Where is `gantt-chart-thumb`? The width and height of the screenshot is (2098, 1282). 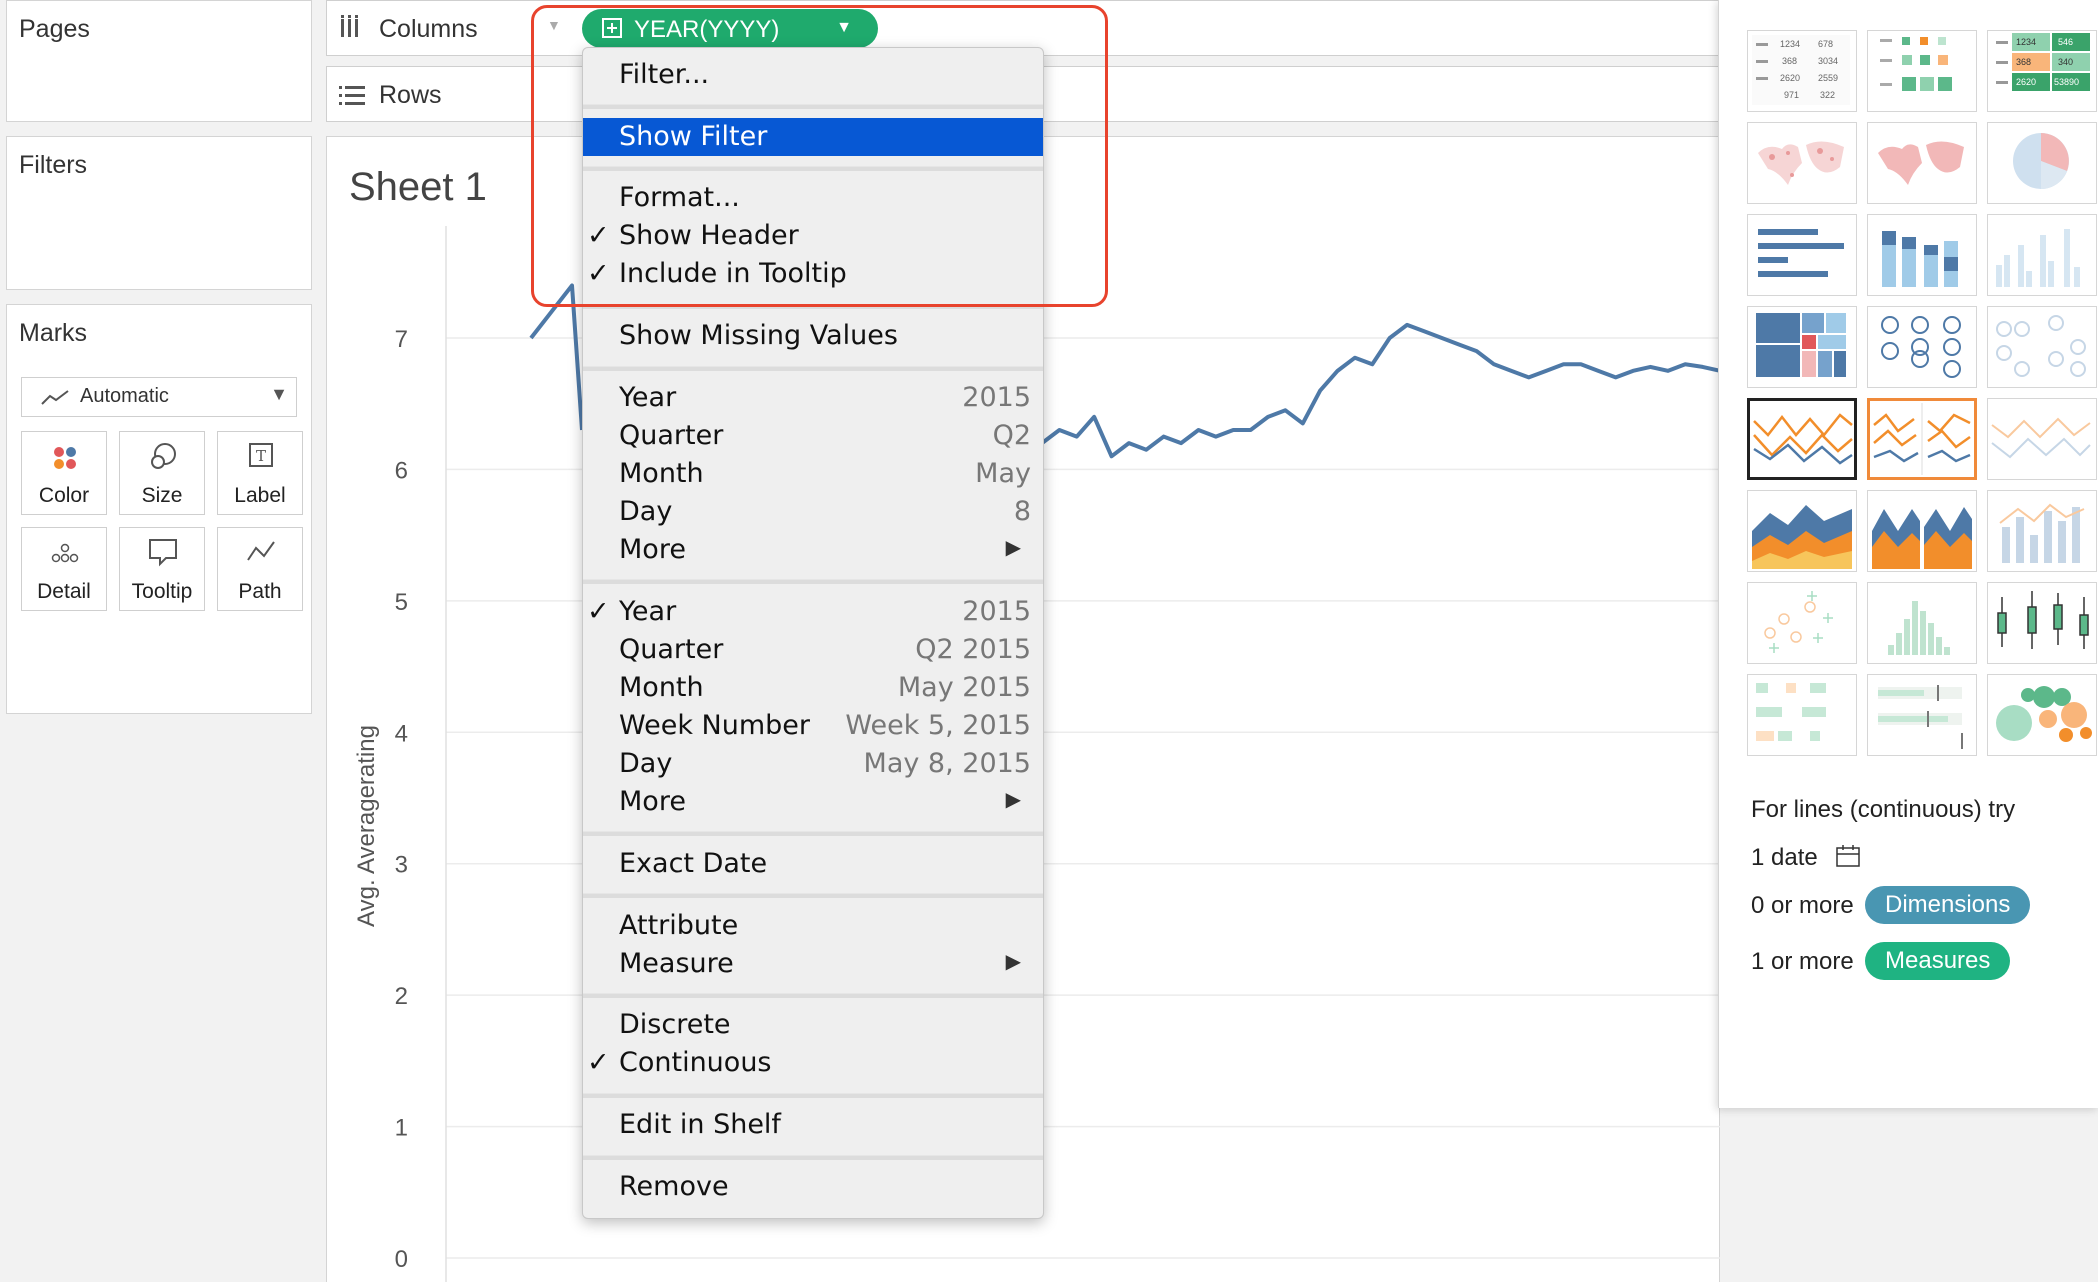
gantt-chart-thumb is located at coordinates (1802, 715).